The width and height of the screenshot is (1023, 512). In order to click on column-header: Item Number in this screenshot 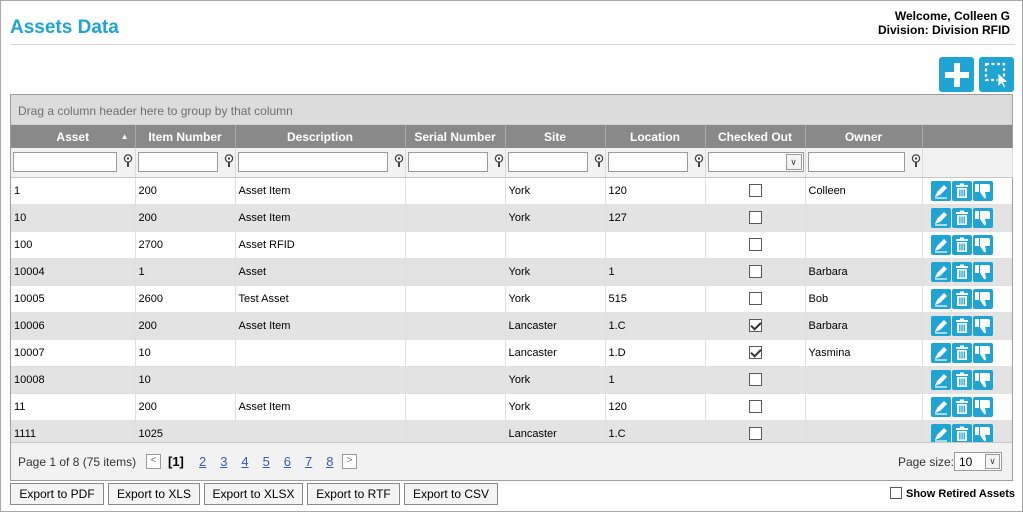, I will do `click(185, 136)`.